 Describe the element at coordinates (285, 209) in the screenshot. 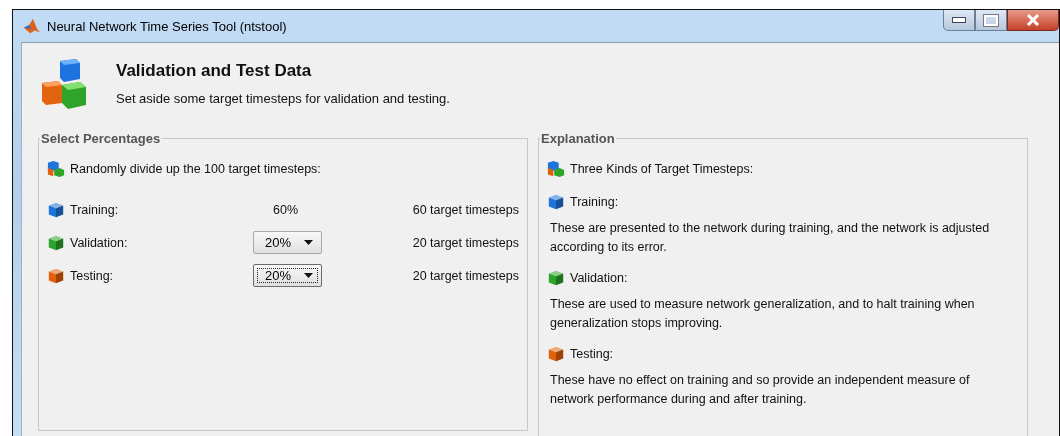

I see `percentage-value: 60%` at that location.